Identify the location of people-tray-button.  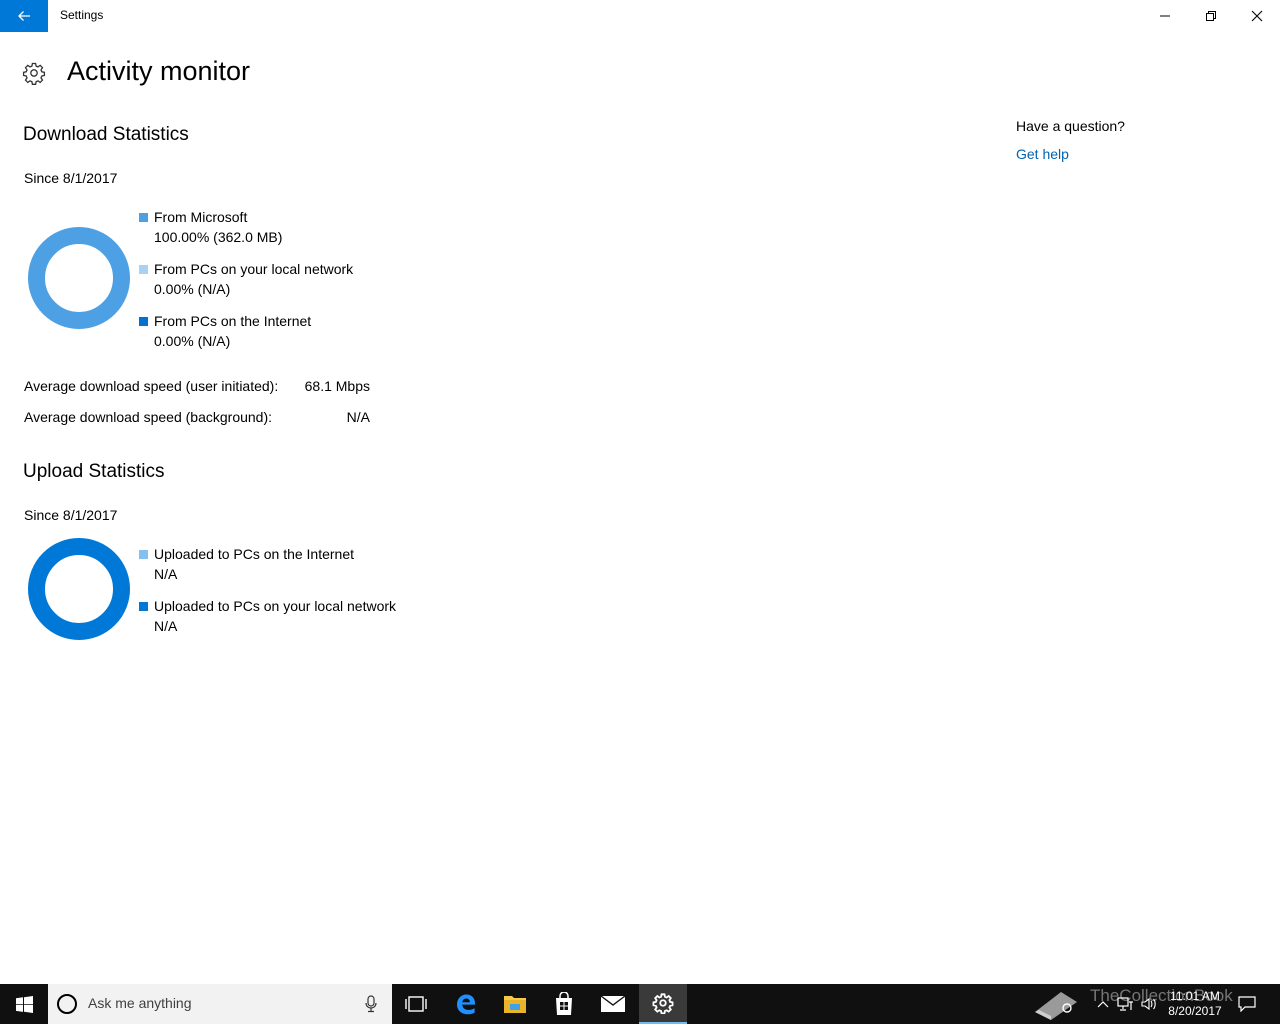
(1056, 1004).